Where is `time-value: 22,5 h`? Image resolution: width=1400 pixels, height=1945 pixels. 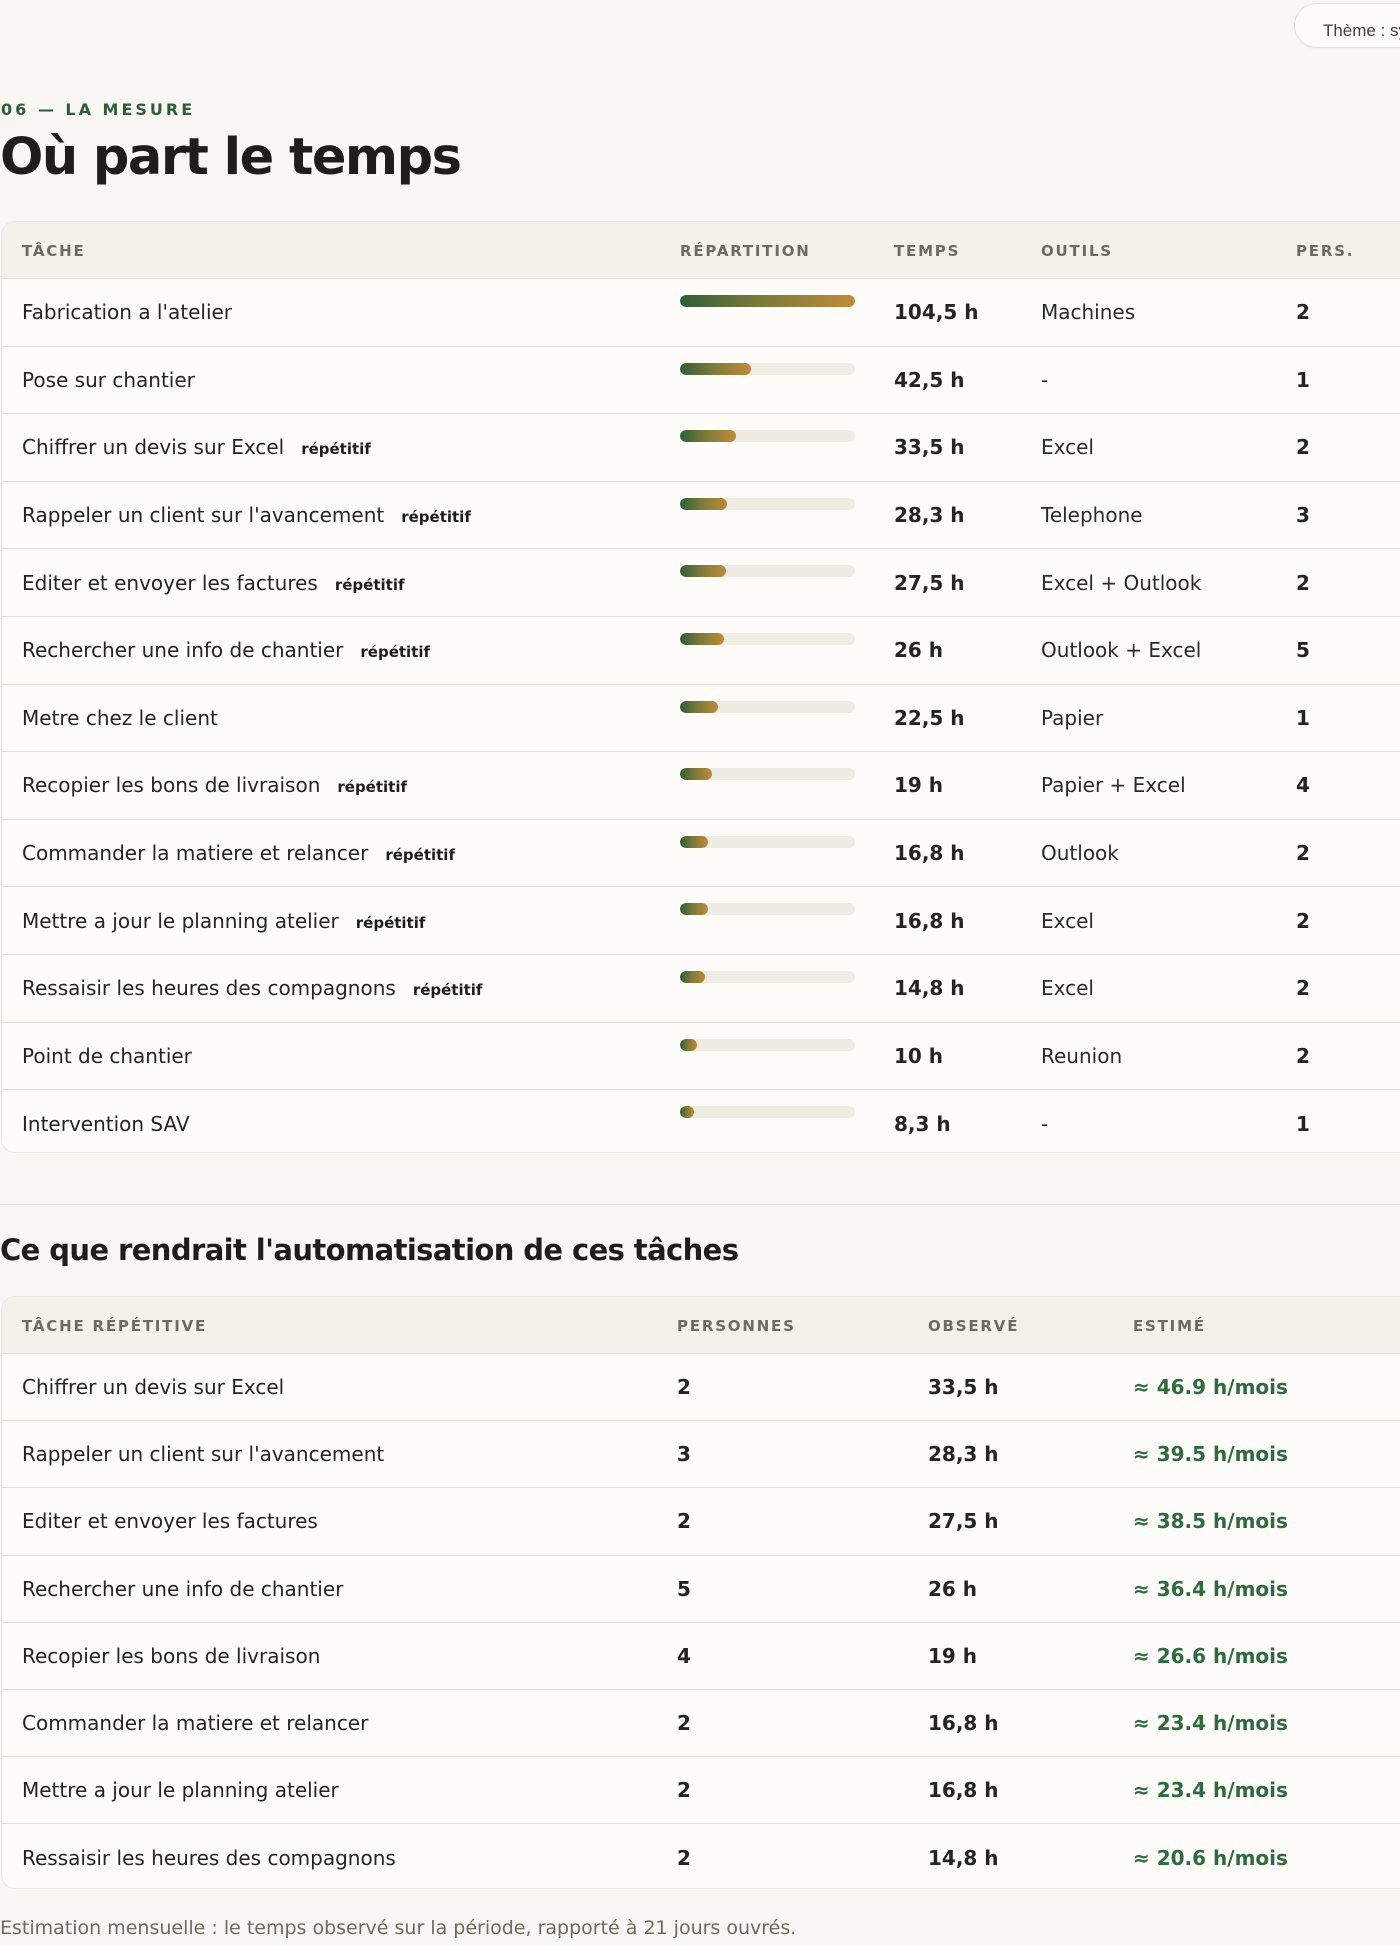
time-value: 22,5 h is located at coordinates (929, 717).